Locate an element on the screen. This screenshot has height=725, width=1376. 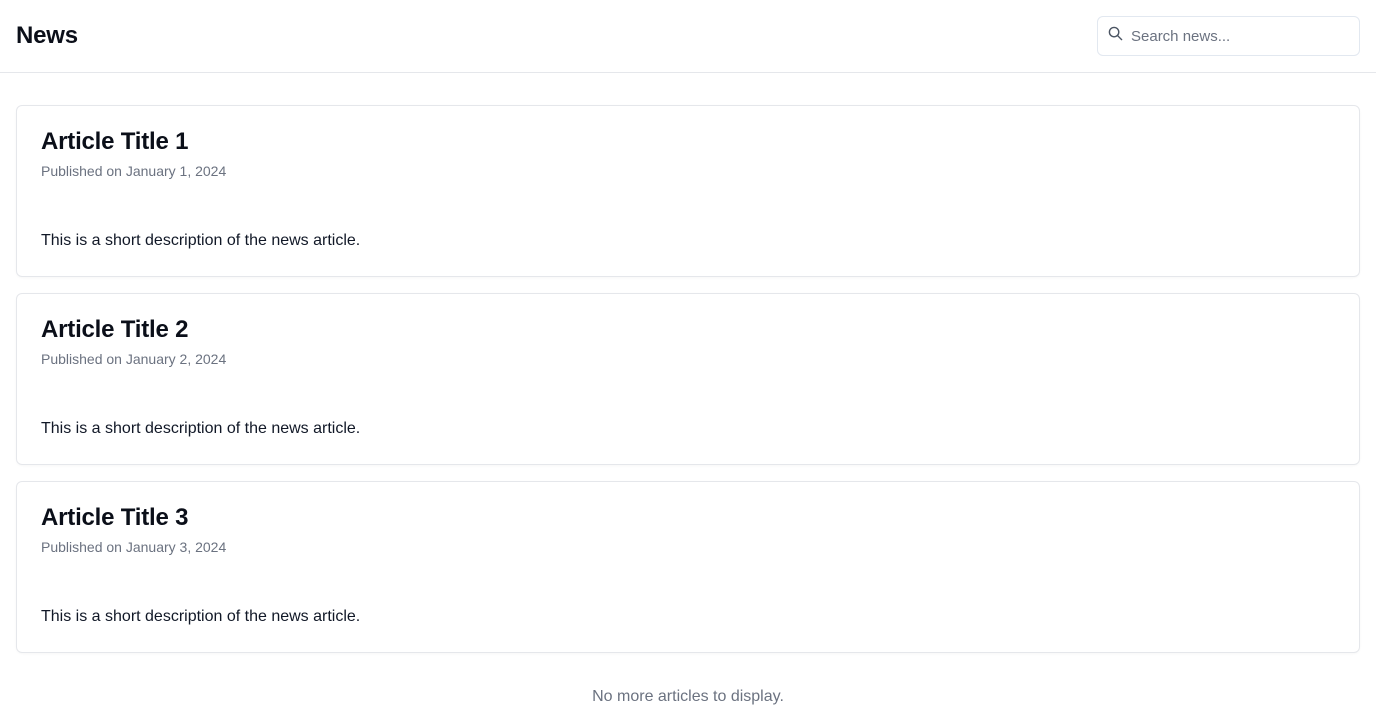
article-title: Article Title 3 is located at coordinates (688, 518).